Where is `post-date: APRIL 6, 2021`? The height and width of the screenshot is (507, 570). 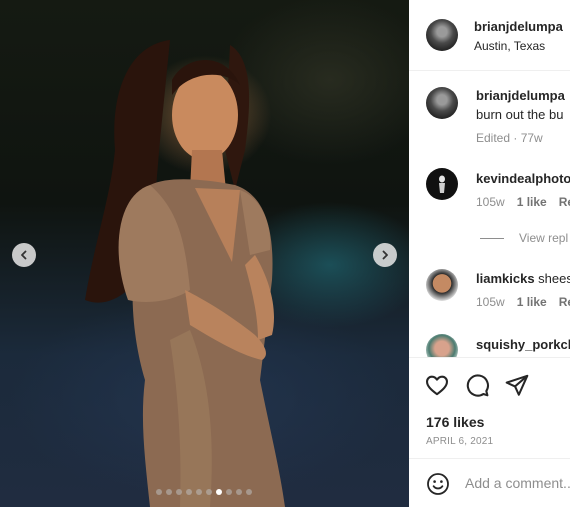
post-date: APRIL 6, 2021 is located at coordinates (460, 441).